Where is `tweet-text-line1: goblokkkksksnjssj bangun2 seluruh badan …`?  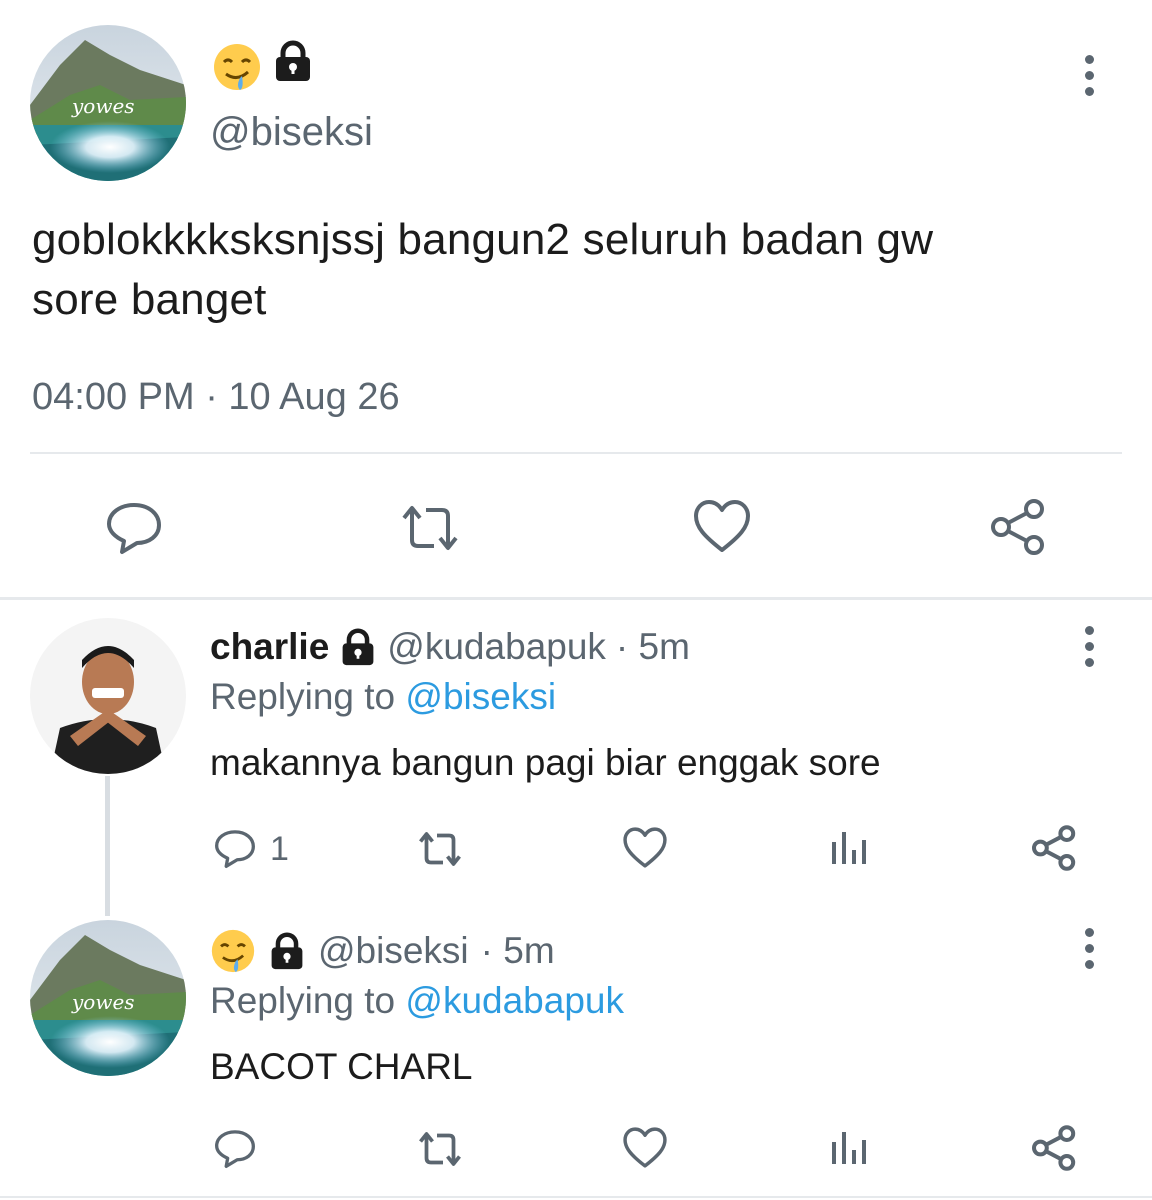
tweet-text-line1: goblokkkksksnjssj bangun2 seluruh badan … is located at coordinates (483, 239).